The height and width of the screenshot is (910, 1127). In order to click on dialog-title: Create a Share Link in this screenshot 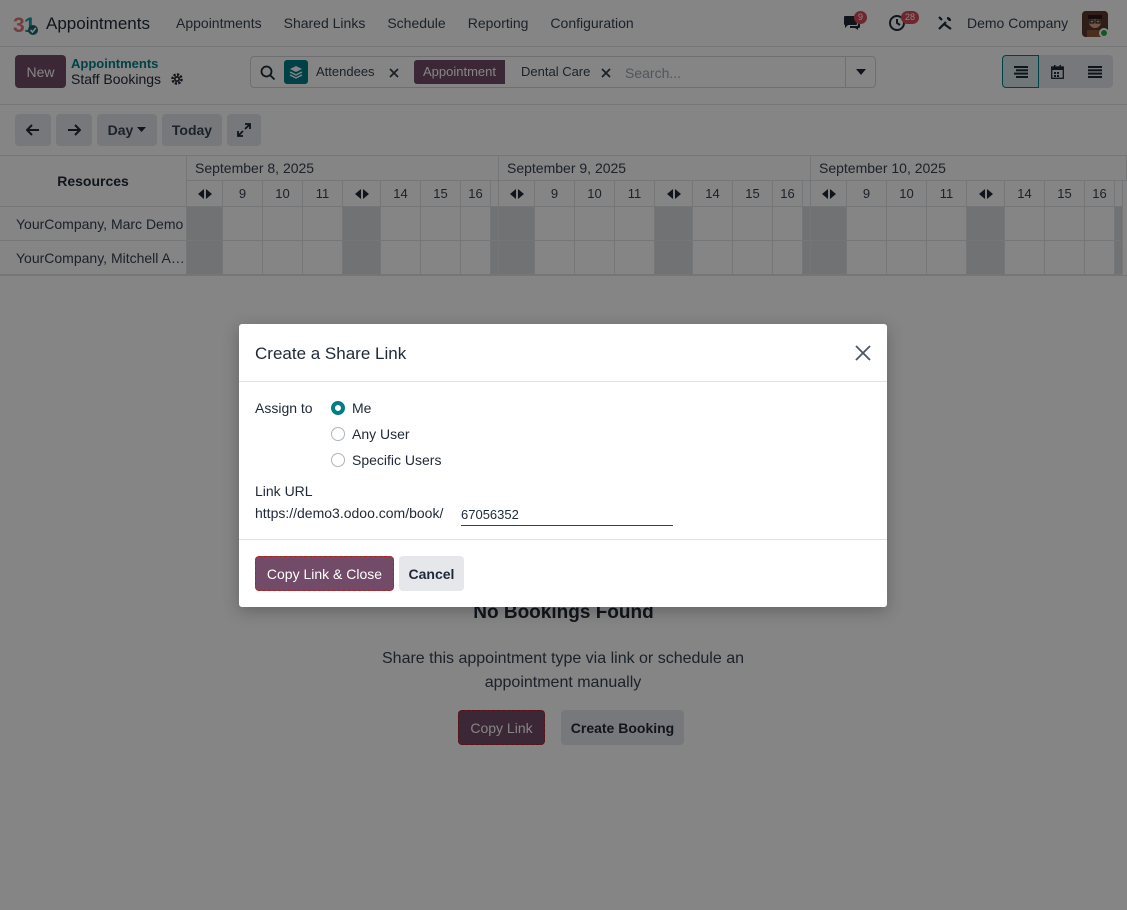, I will do `click(331, 353)`.